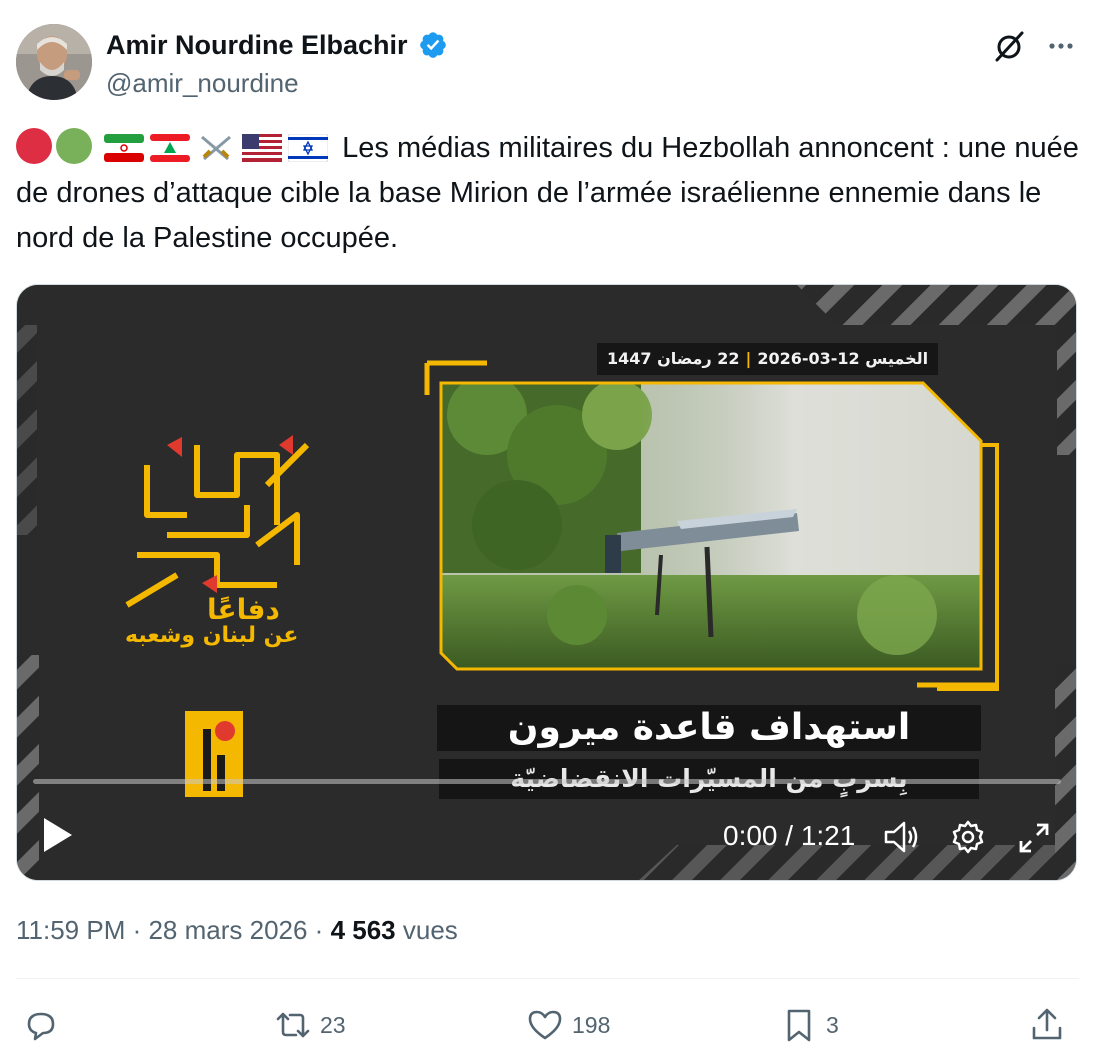 The height and width of the screenshot is (1053, 1095). What do you see at coordinates (277, 64) in the screenshot?
I see `author-names: Amir Nourdine Elbachir @amir_nourdine` at bounding box center [277, 64].